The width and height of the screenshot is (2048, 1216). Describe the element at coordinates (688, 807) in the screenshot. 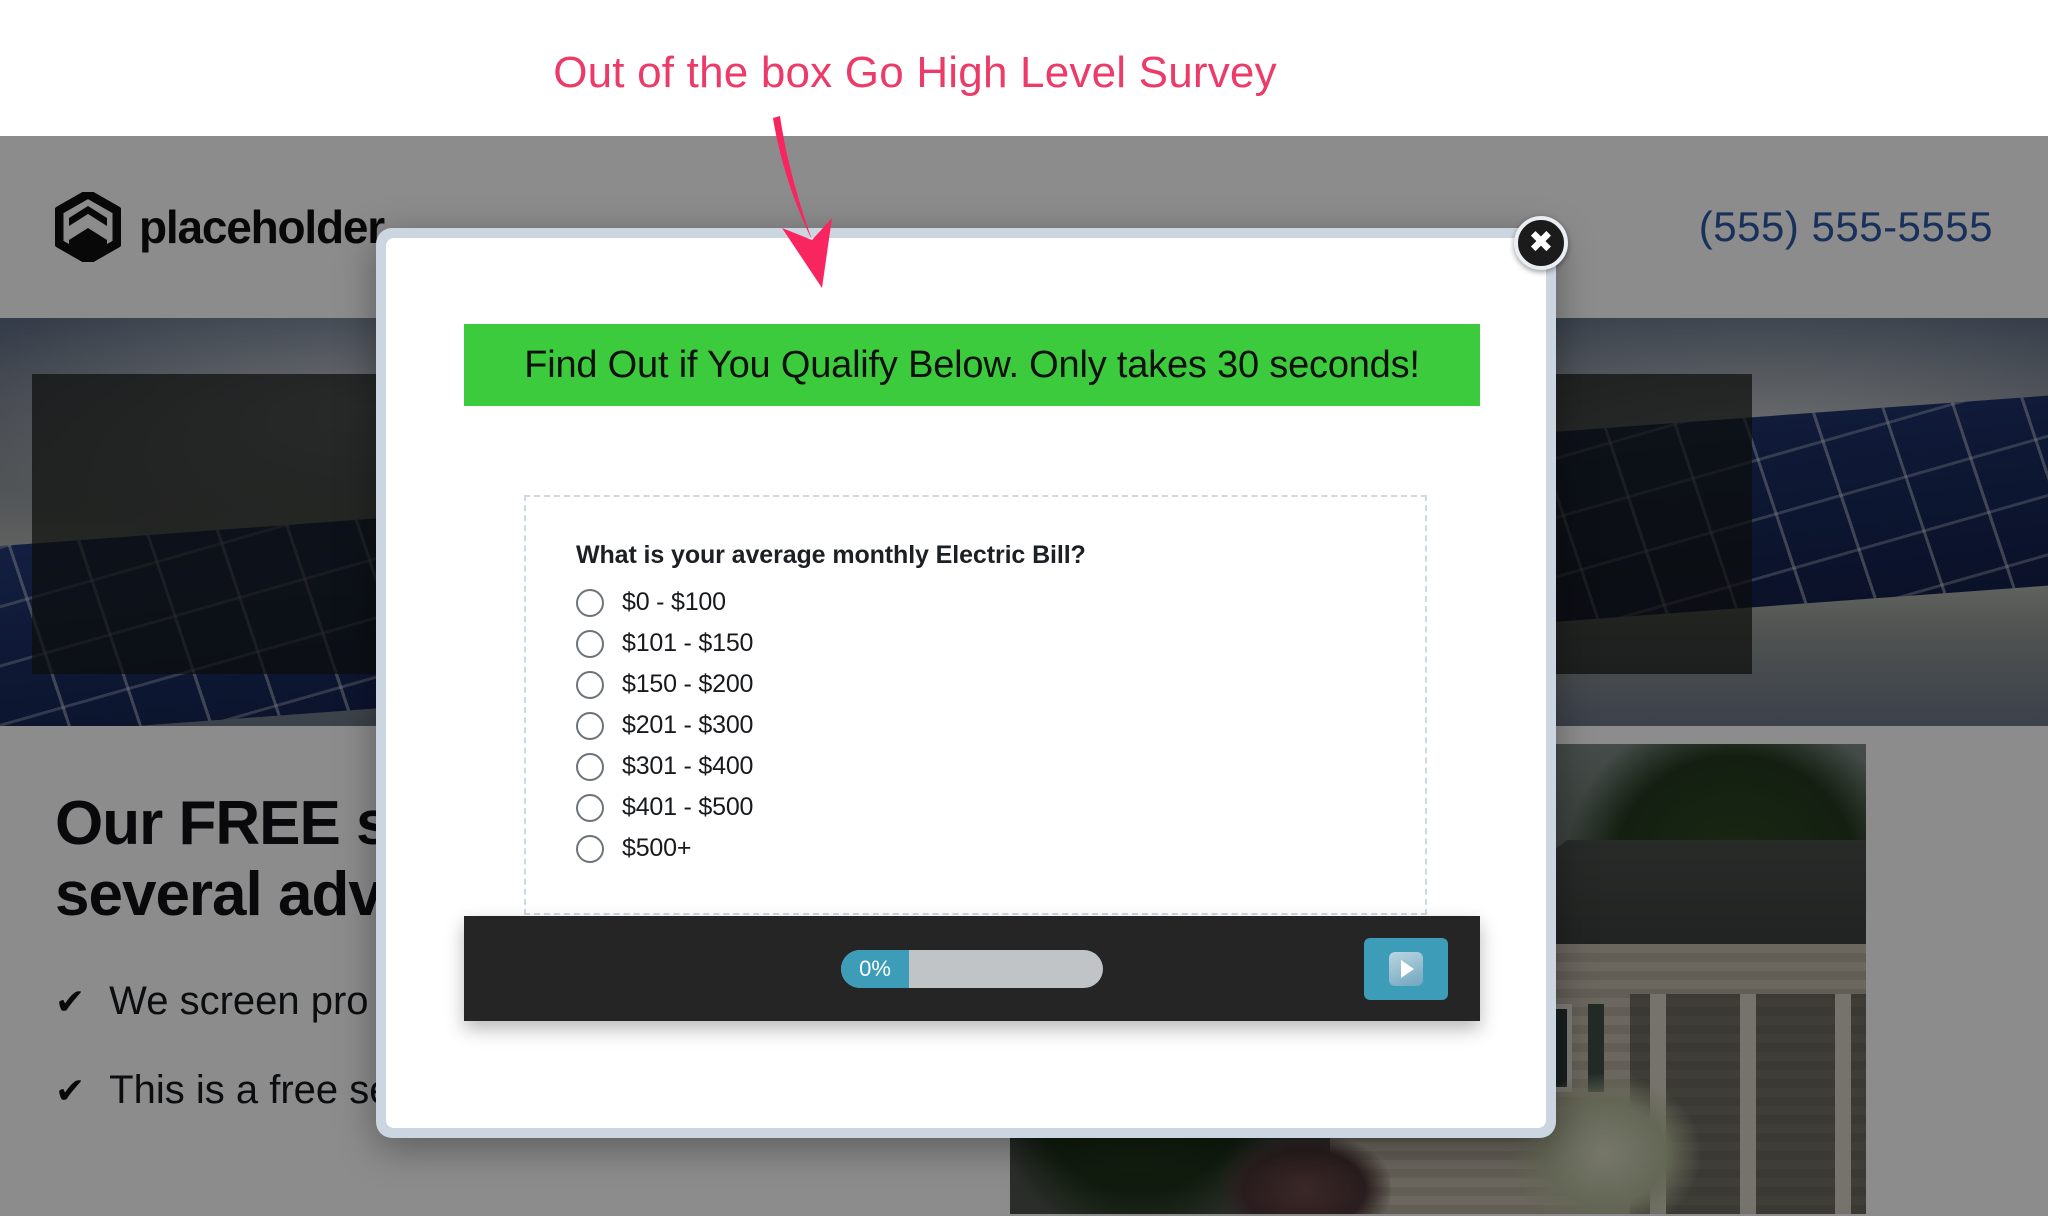

I see `survey-option-label: $401 - $500` at that location.